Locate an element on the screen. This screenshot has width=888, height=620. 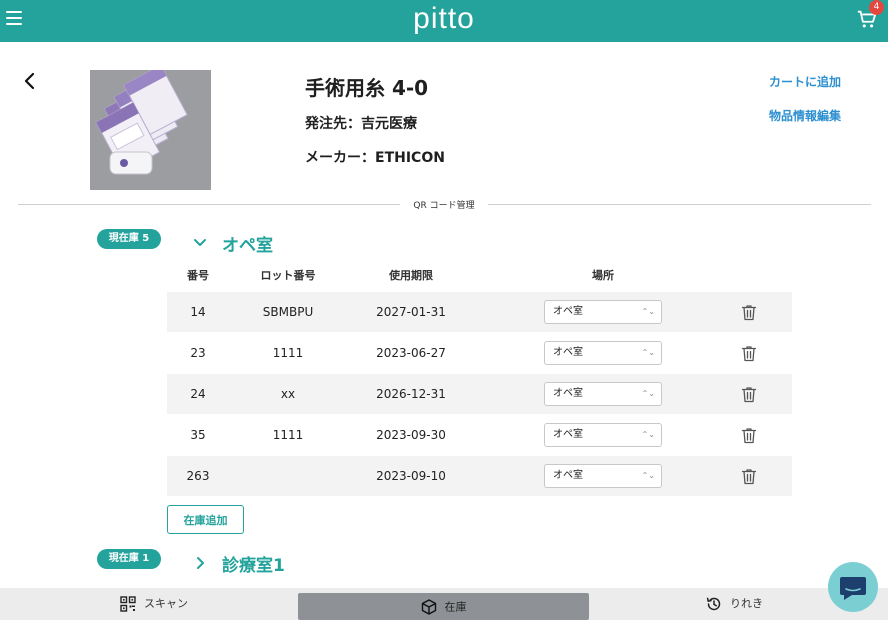
qr-code-section-label: QR コード管理 is located at coordinates (444, 204).